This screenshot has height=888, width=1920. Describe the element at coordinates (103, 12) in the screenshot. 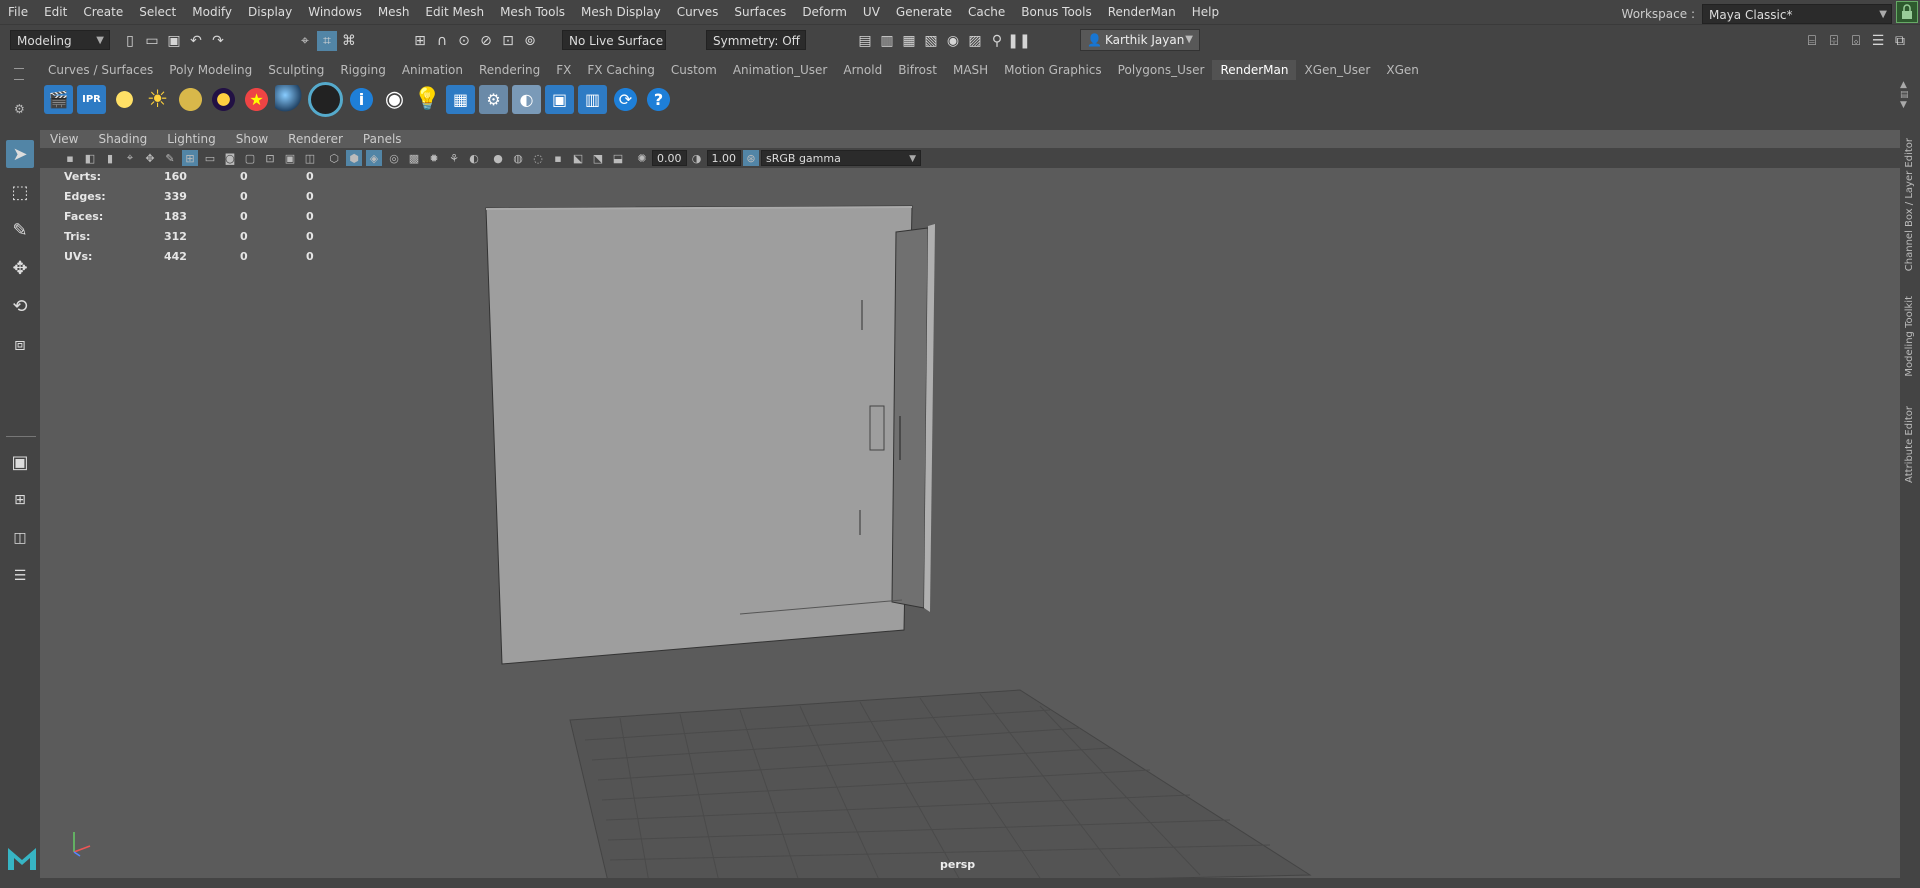

I see `menu-create: Create` at that location.